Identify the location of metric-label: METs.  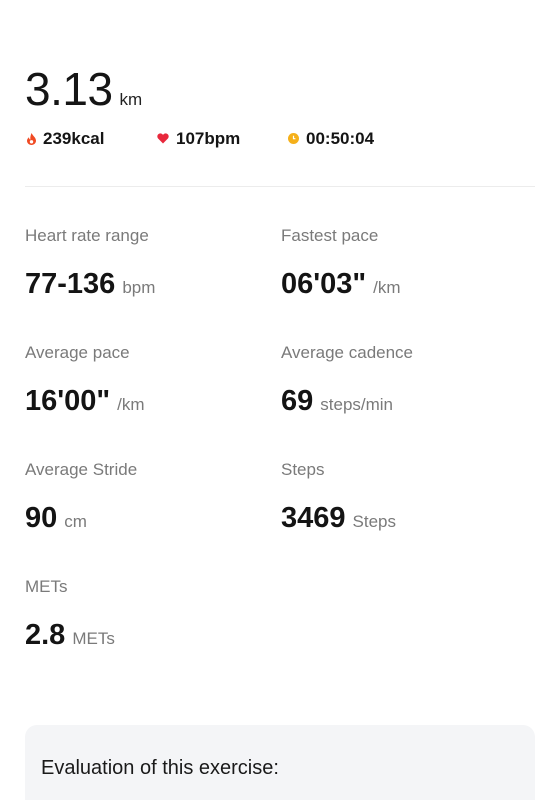
(46, 586).